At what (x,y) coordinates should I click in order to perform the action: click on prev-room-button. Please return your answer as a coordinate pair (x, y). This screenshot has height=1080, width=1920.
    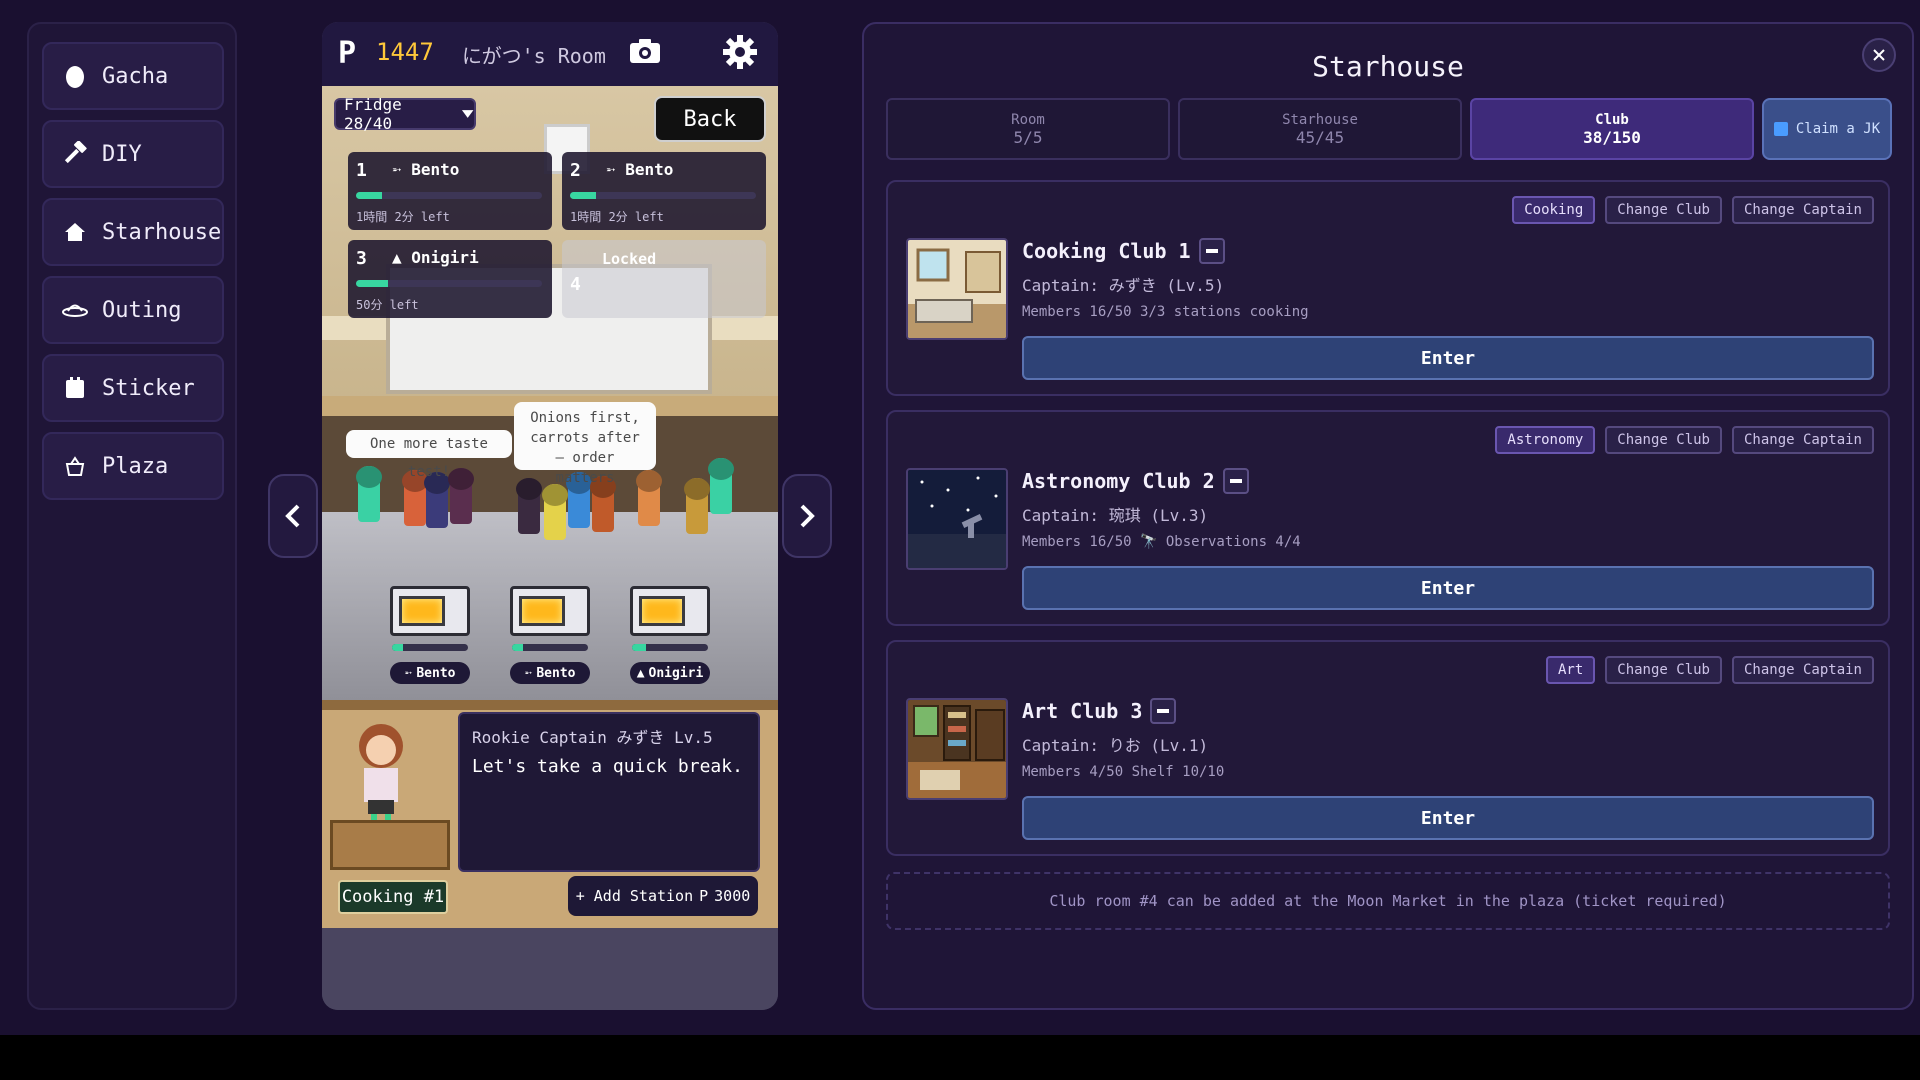
    Looking at the image, I should click on (293, 516).